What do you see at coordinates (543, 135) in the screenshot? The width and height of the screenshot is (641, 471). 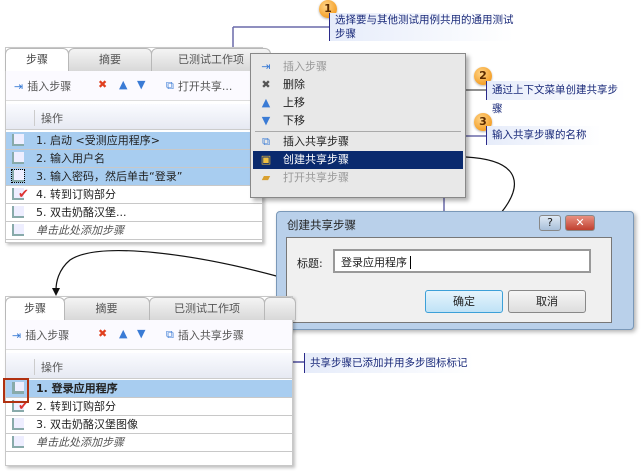 I see `callout-3: 输入共享步骤的名称` at bounding box center [543, 135].